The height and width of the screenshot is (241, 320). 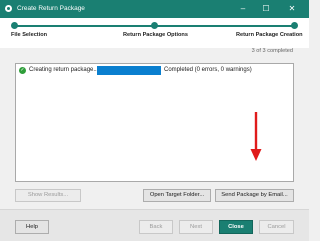 I want to click on close-button: Close, so click(x=236, y=227).